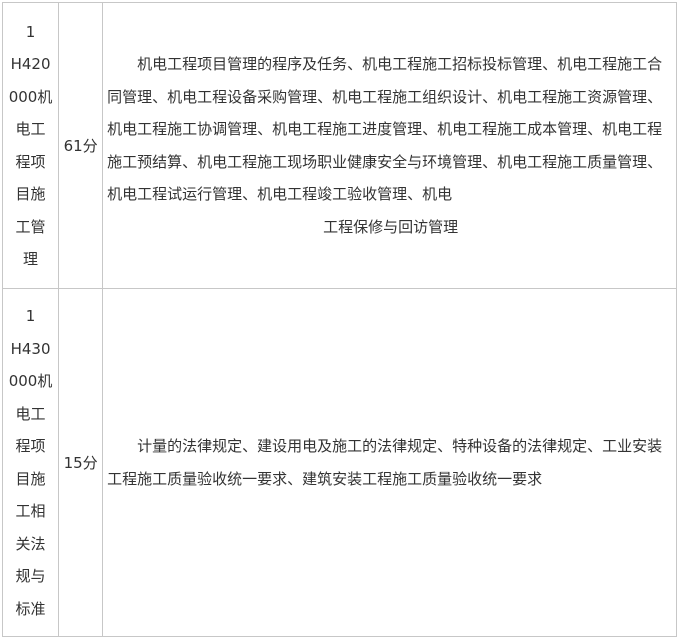 The image size is (681, 643). I want to click on code-line: 规与, so click(30, 576).